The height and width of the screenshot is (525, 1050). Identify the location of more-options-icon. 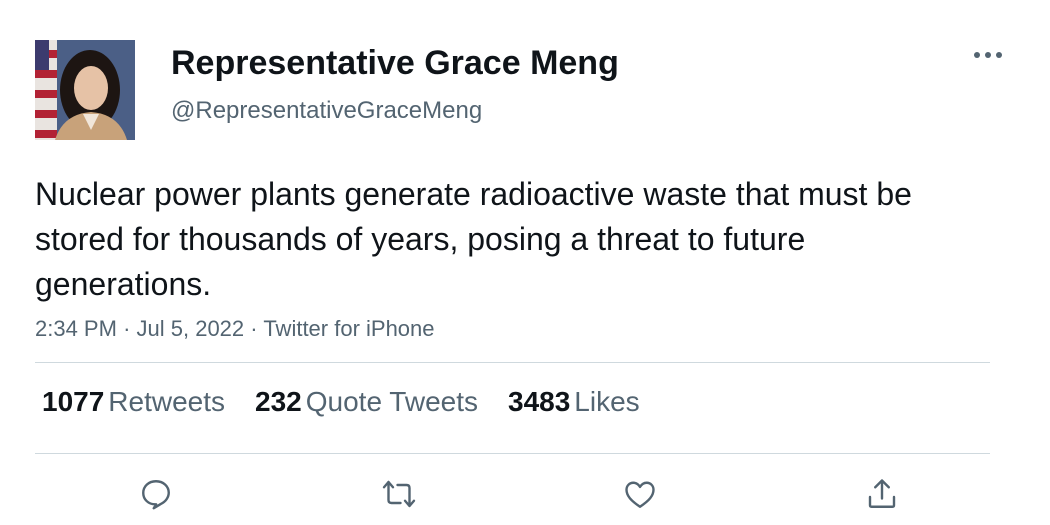
(988, 55).